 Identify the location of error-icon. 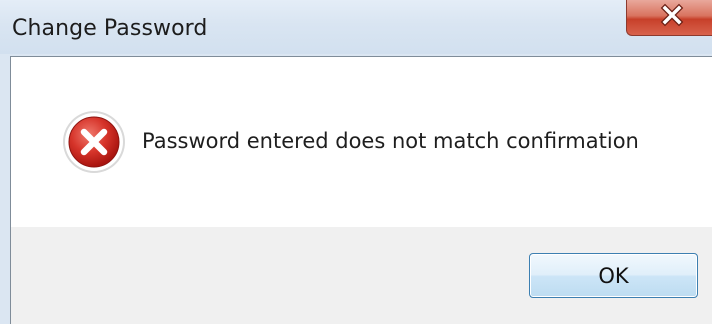
(94, 142).